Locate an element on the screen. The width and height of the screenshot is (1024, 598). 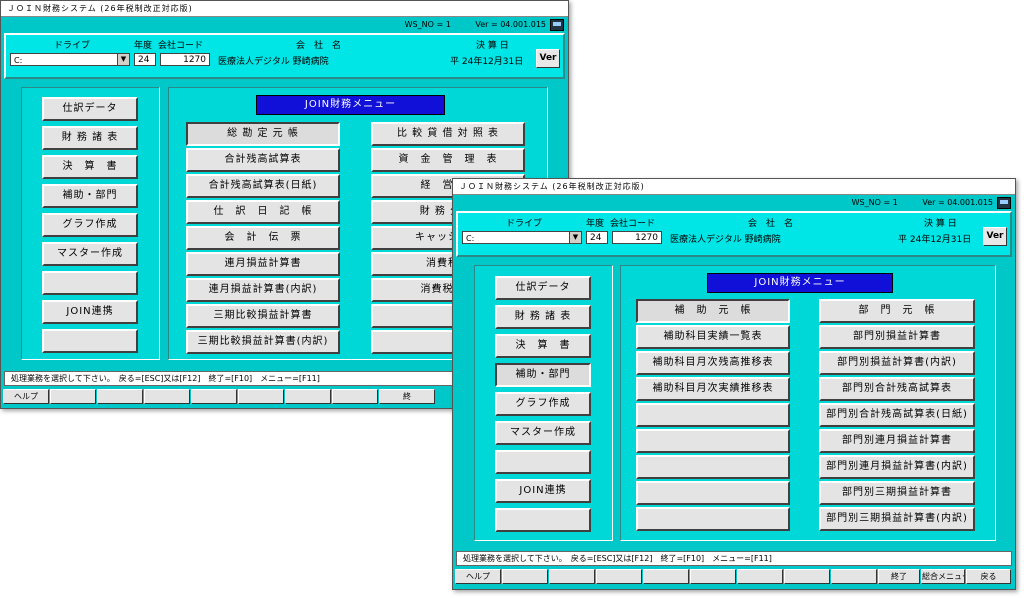
menu-button-voucher: 会 計 伝 票 is located at coordinates (263, 238).